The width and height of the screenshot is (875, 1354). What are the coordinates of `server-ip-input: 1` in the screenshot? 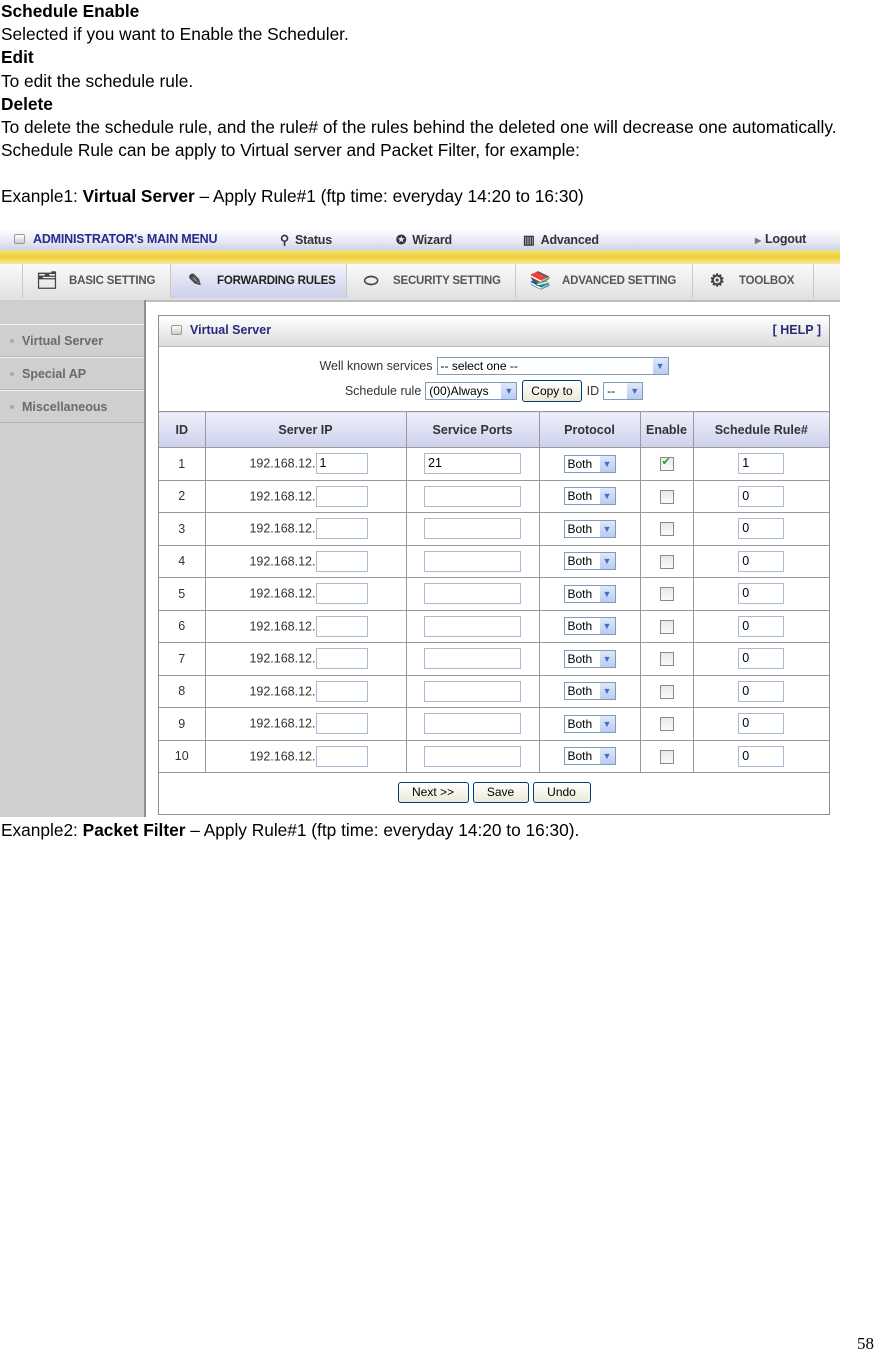 It's located at (341, 464).